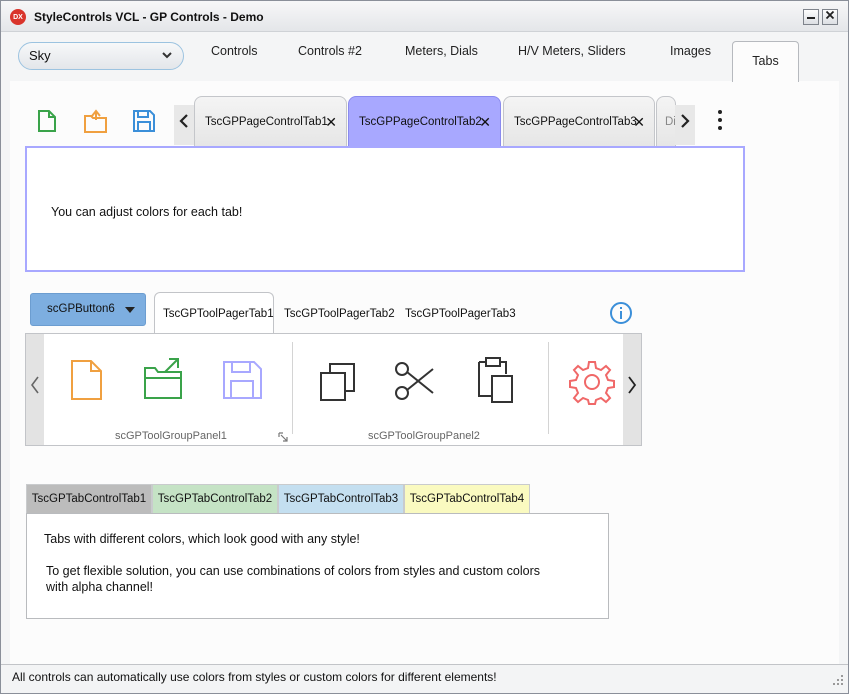  Describe the element at coordinates (171, 436) in the screenshot. I see `tool-group-label: scGPToolGroupPanel1` at that location.